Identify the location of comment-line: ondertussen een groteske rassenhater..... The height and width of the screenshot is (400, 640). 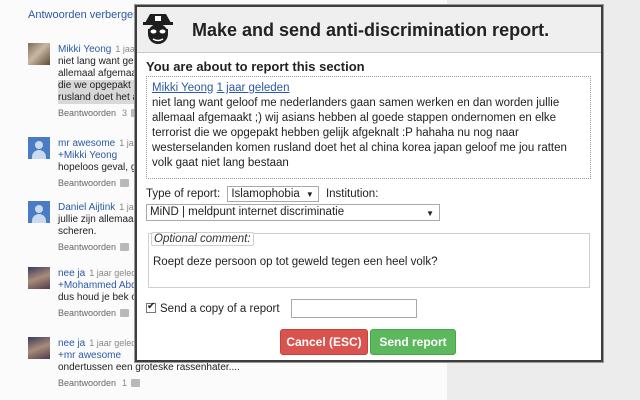
(149, 367).